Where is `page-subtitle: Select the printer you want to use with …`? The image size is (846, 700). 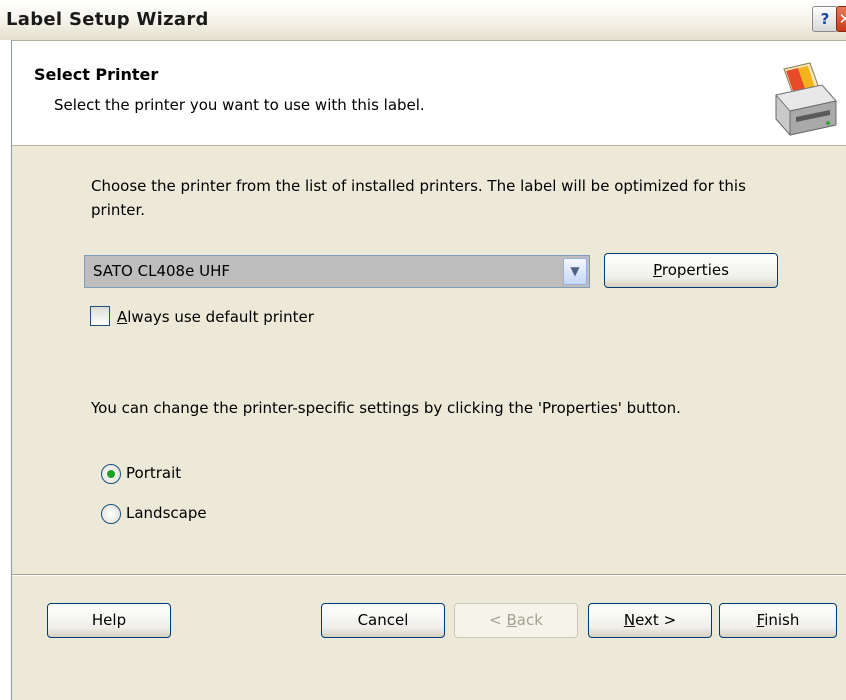
page-subtitle: Select the printer you want to use with … is located at coordinates (239, 105).